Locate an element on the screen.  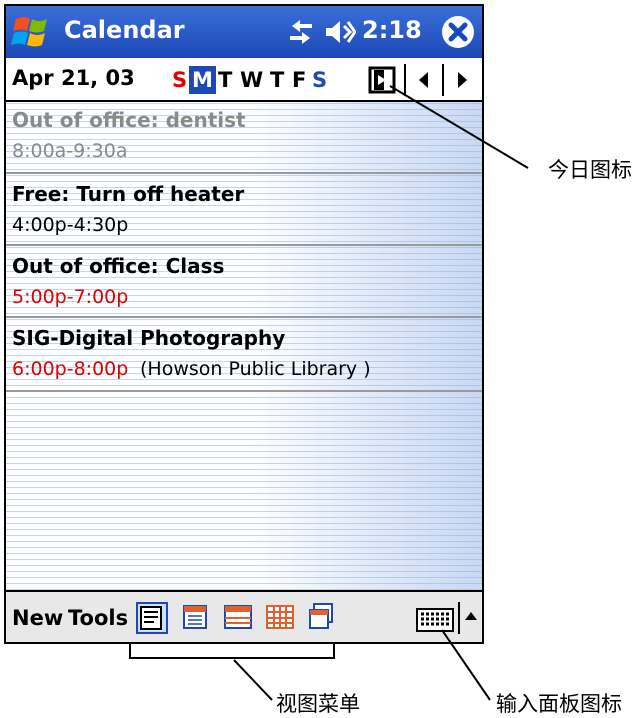
day-cell-3: W is located at coordinates (251, 80).